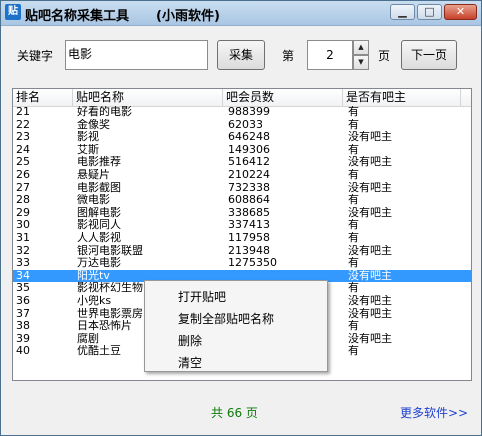 The height and width of the screenshot is (436, 482). I want to click on rank-cell: 37, so click(23, 313).